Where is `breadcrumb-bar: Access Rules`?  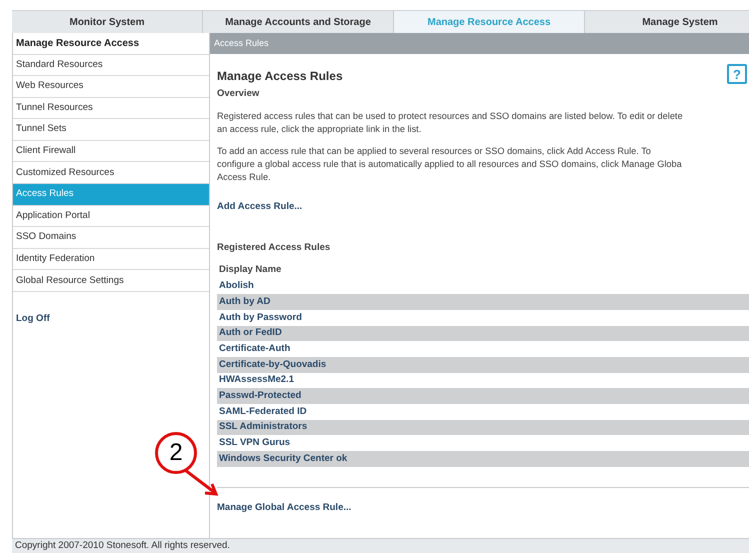
breadcrumb-bar: Access Rules is located at coordinates (479, 43).